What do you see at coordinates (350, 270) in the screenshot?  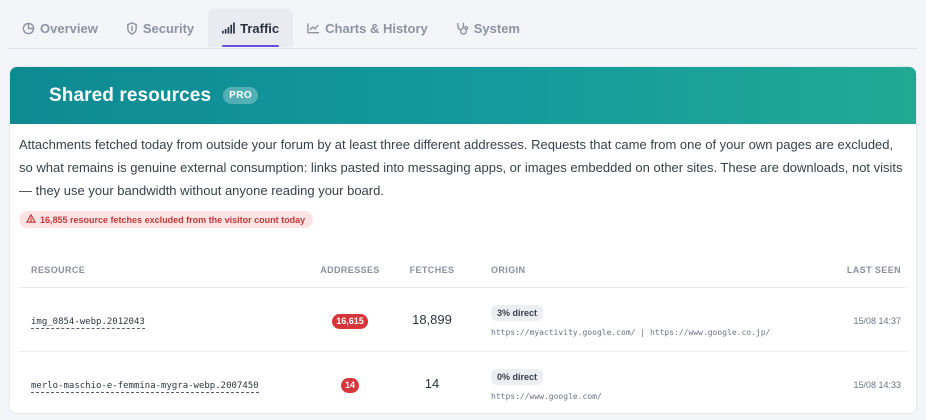 I see `header-addresses: ADDRESSES` at bounding box center [350, 270].